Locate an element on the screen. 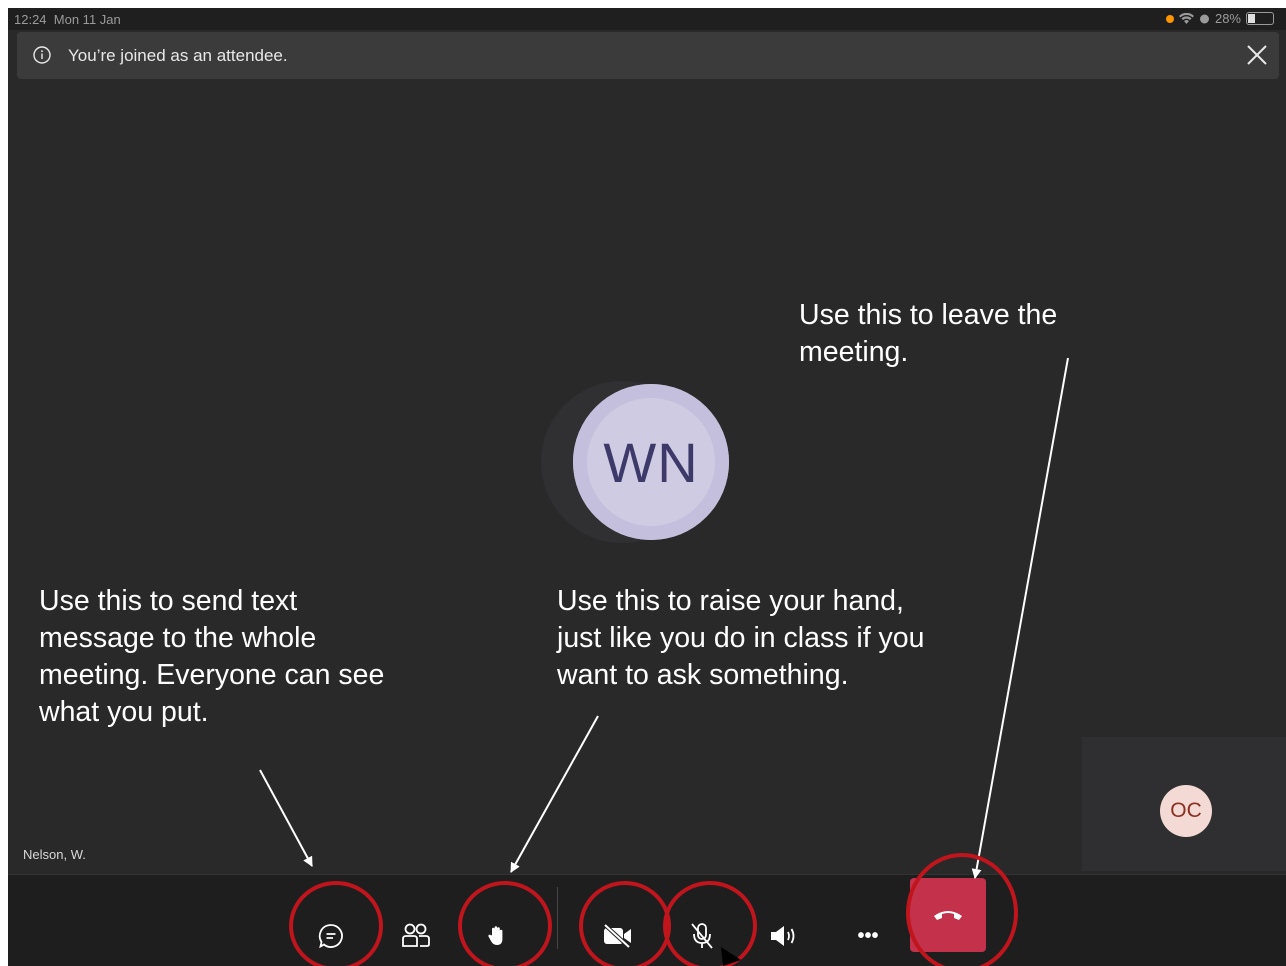 This screenshot has width=1286, height=966. status-indicators: 28% is located at coordinates (1219, 18).